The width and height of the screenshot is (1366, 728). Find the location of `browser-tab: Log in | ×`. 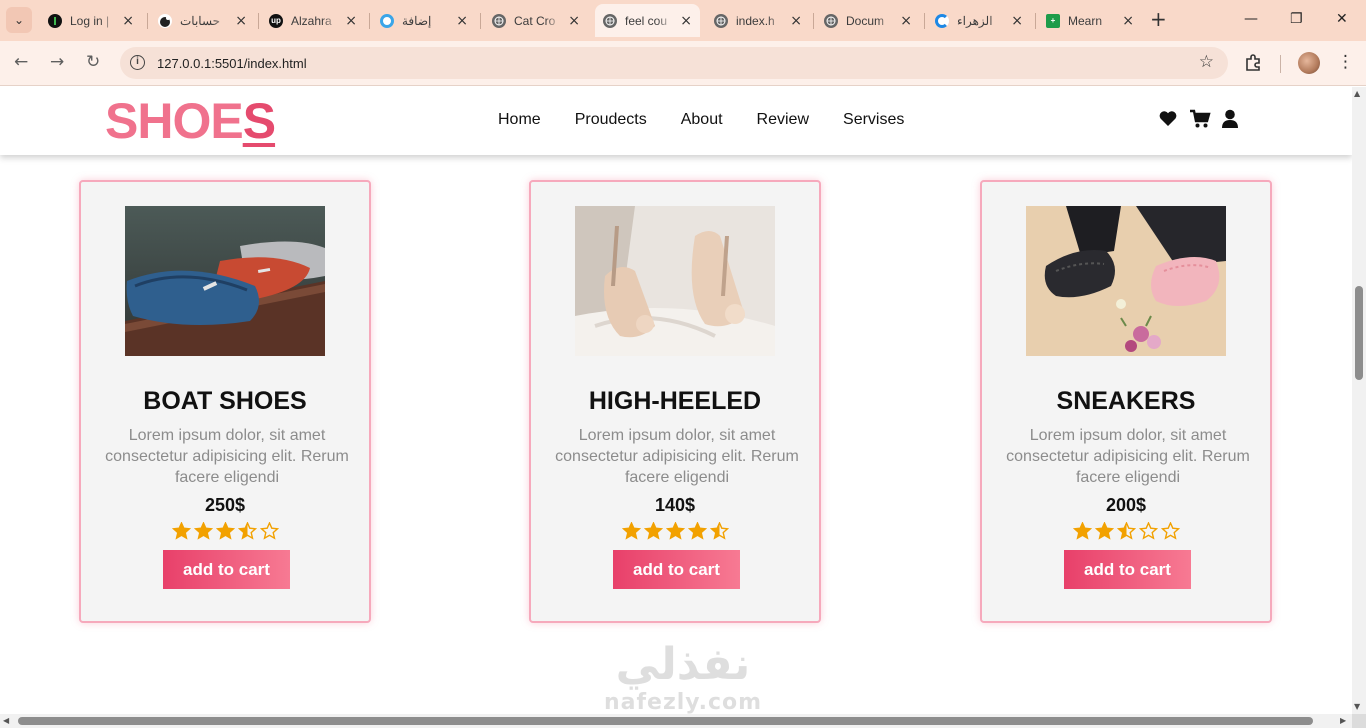

browser-tab: Log in | × is located at coordinates (91, 20).